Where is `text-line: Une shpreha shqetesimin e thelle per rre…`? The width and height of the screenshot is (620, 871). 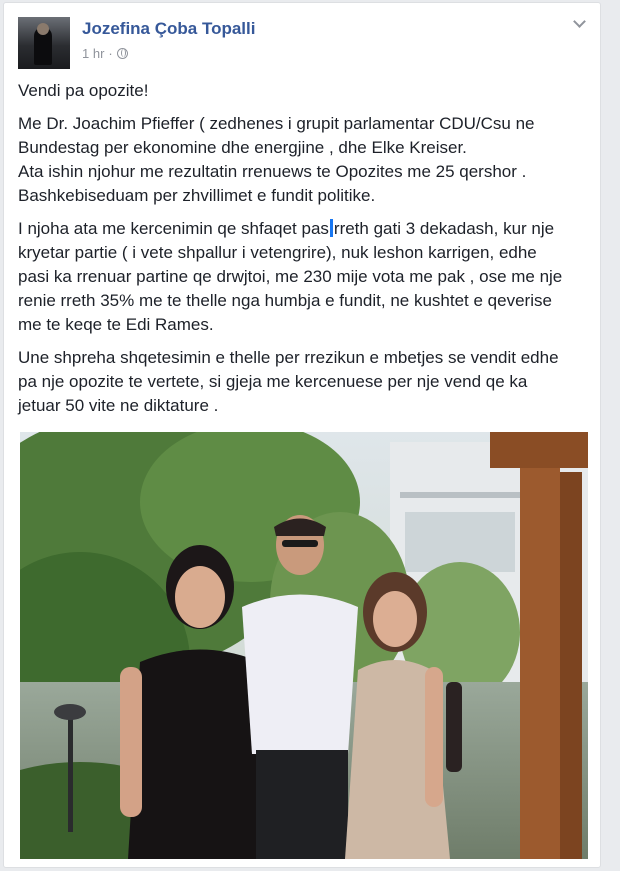 text-line: Une shpreha shqetesimin e thelle per rre… is located at coordinates (288, 357).